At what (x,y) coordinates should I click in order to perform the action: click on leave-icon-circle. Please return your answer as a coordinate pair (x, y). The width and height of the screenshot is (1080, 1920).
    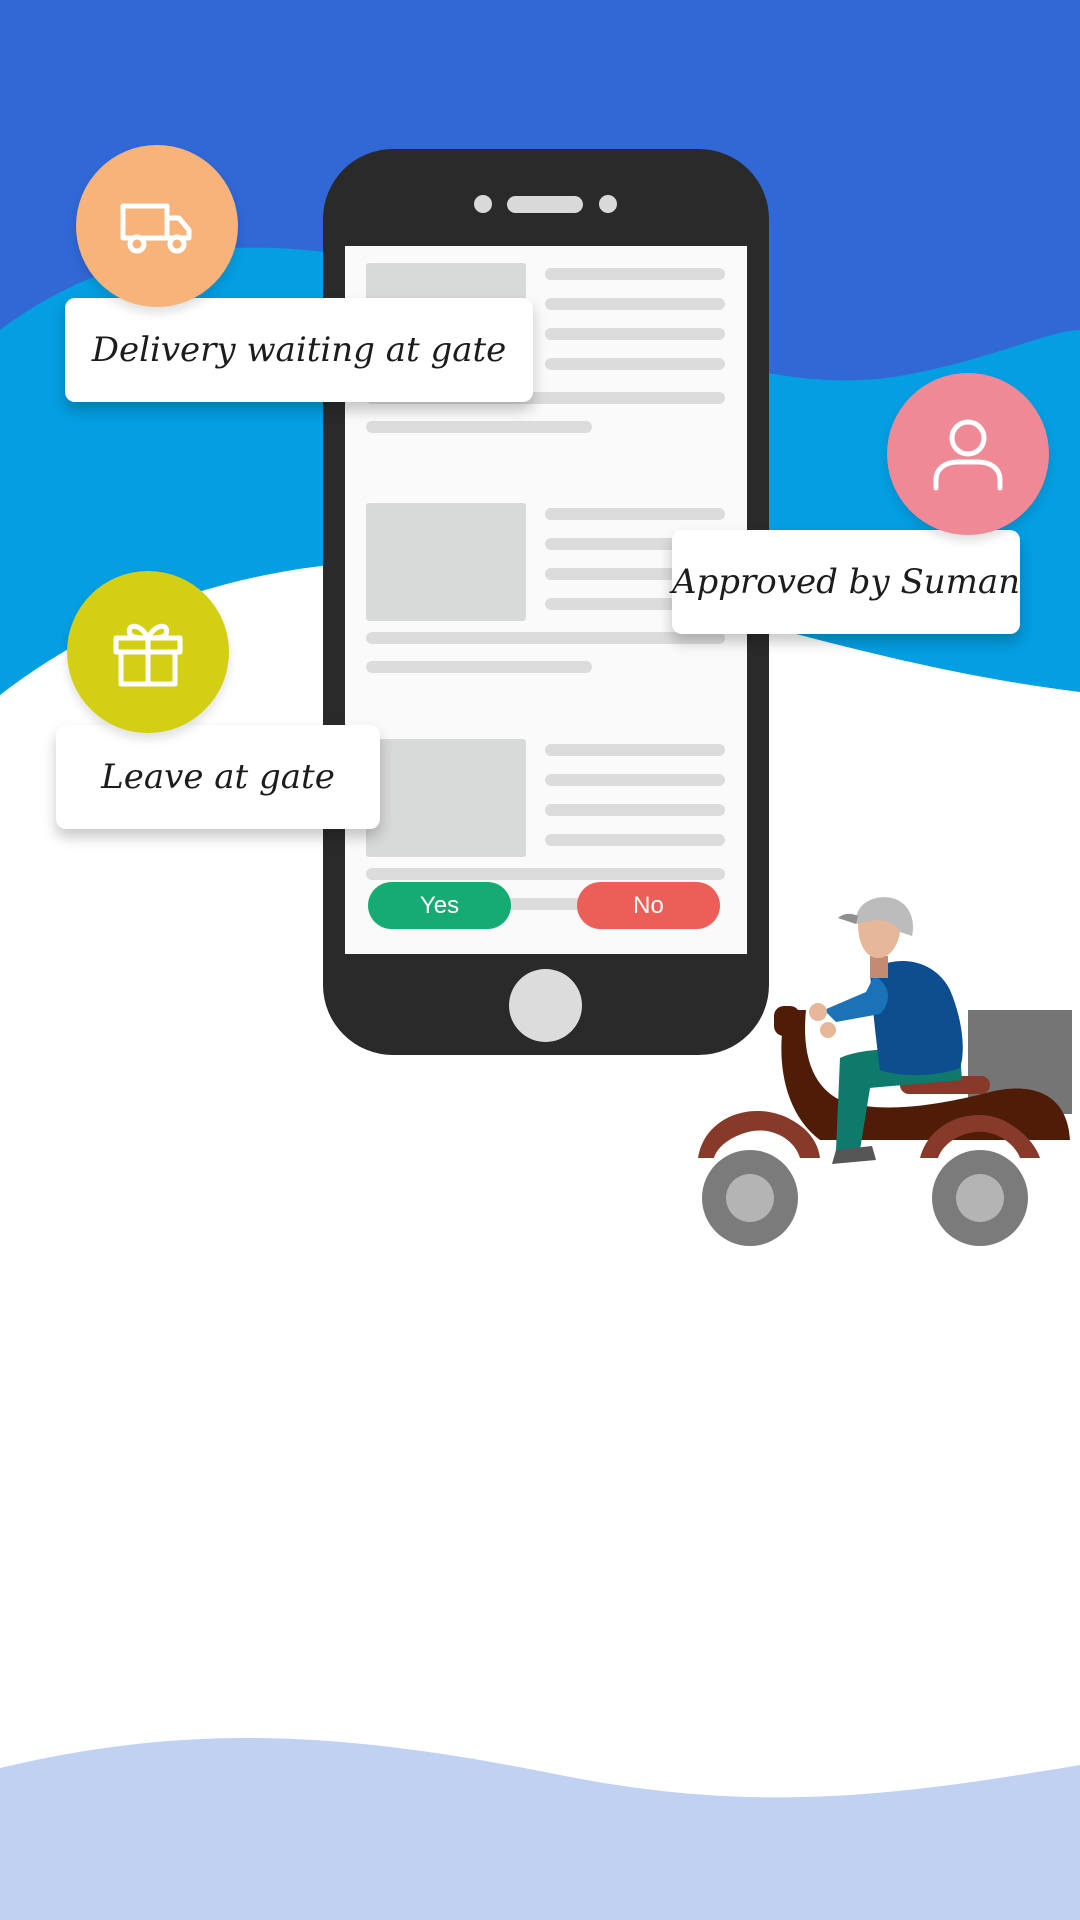
    Looking at the image, I should click on (148, 652).